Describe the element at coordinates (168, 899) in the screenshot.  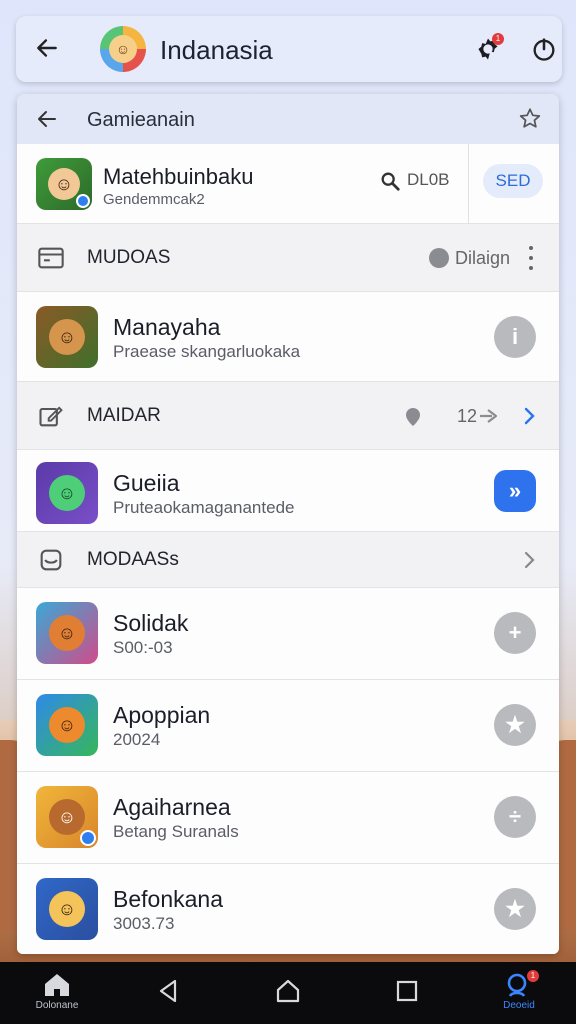
I see `app-name: Befonkana` at that location.